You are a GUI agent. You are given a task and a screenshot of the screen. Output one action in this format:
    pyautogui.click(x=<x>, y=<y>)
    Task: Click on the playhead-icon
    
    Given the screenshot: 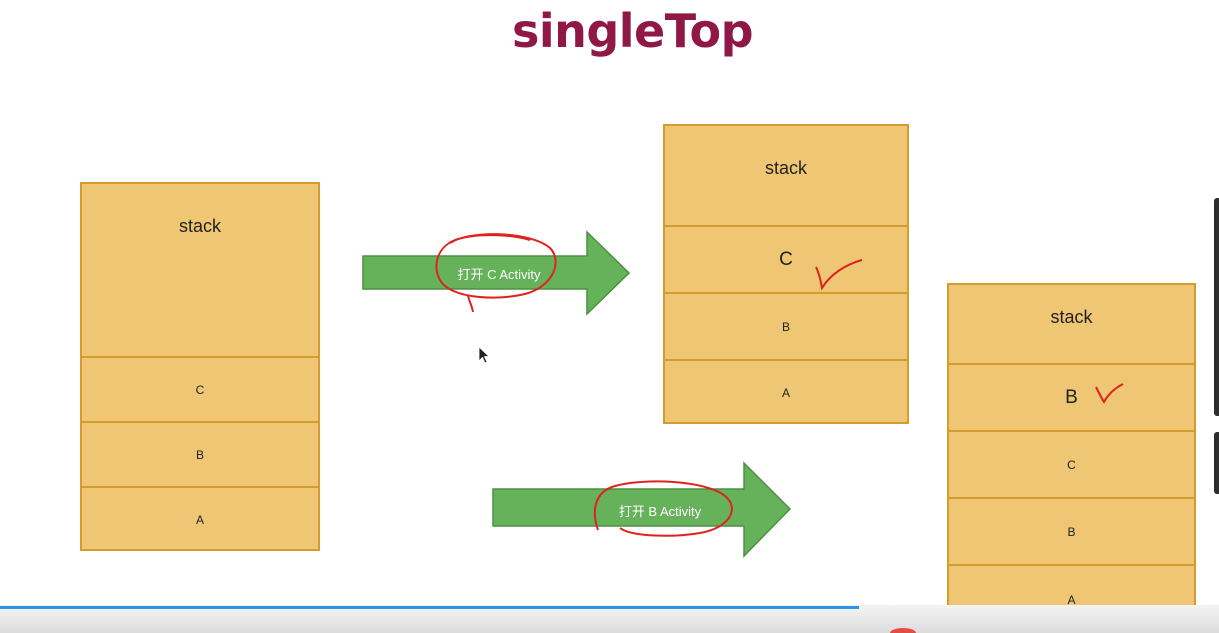 What is the action you would take?
    pyautogui.click(x=903, y=630)
    